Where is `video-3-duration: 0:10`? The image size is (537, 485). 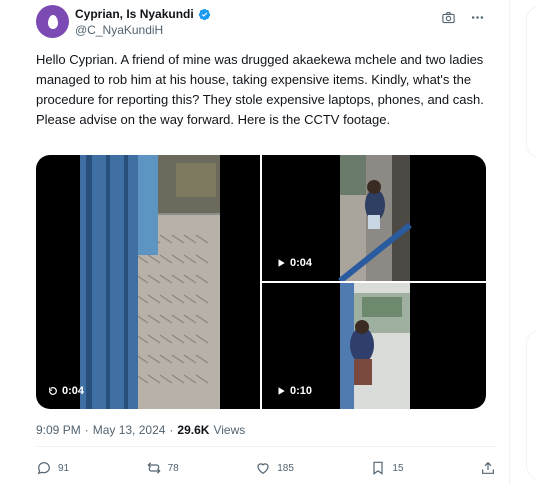 video-3-duration: 0:10 is located at coordinates (301, 391).